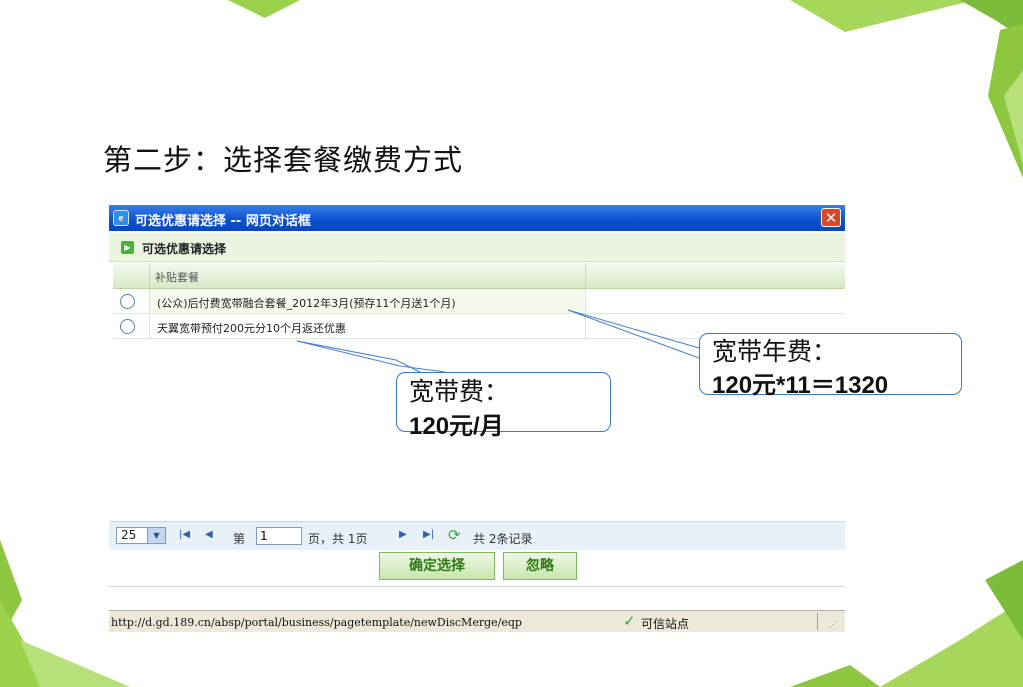 The width and height of the screenshot is (1023, 687). What do you see at coordinates (775, 351) in the screenshot?
I see `callout-title: 宽带年费：` at bounding box center [775, 351].